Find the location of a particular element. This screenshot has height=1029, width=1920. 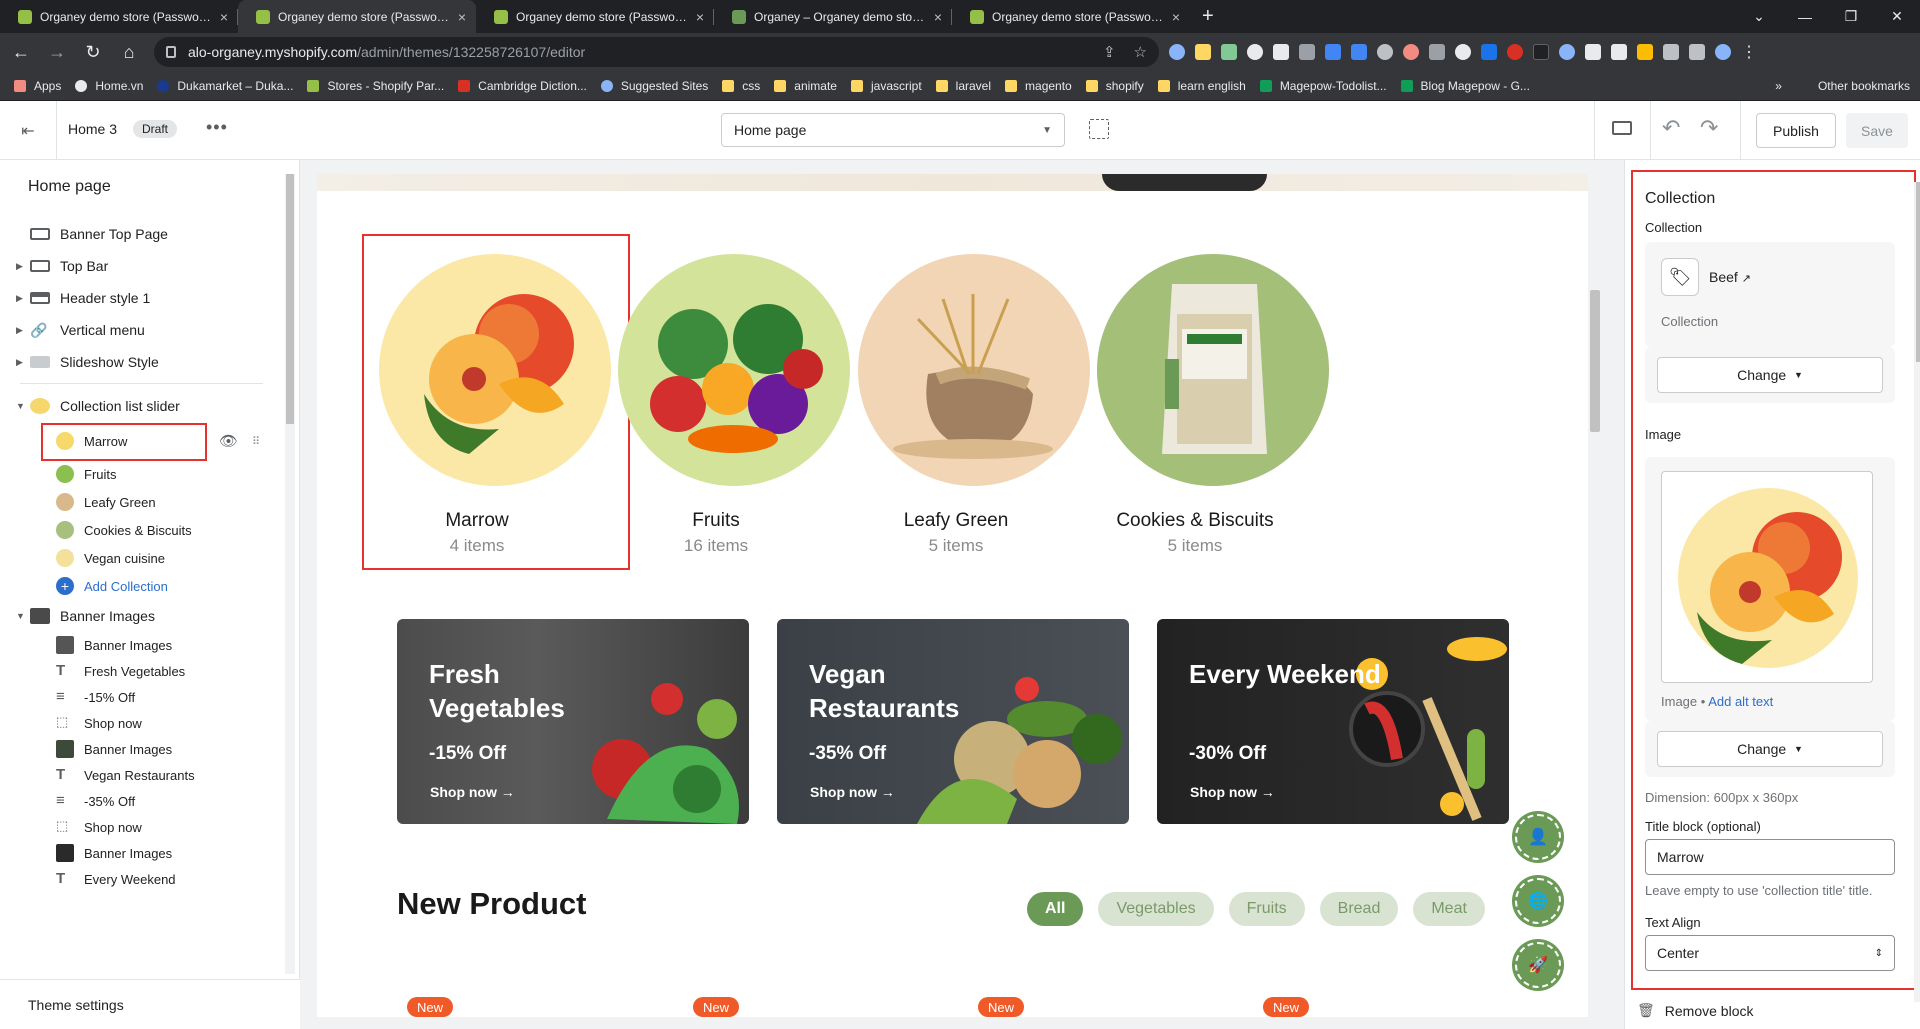

bookmark: Home.vn is located at coordinates (109, 86).